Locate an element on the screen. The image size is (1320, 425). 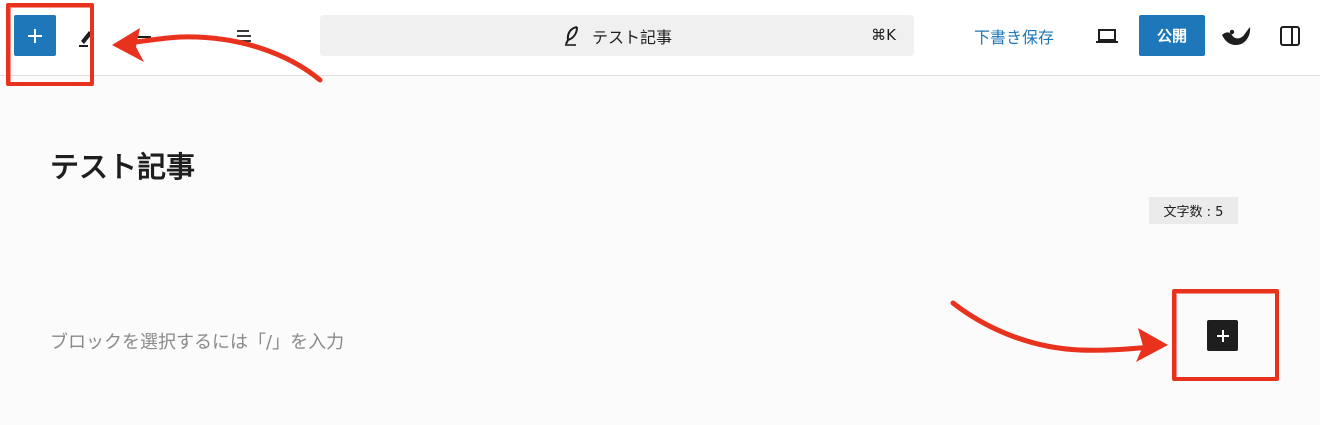
block-inserter-button is located at coordinates (1222, 335).